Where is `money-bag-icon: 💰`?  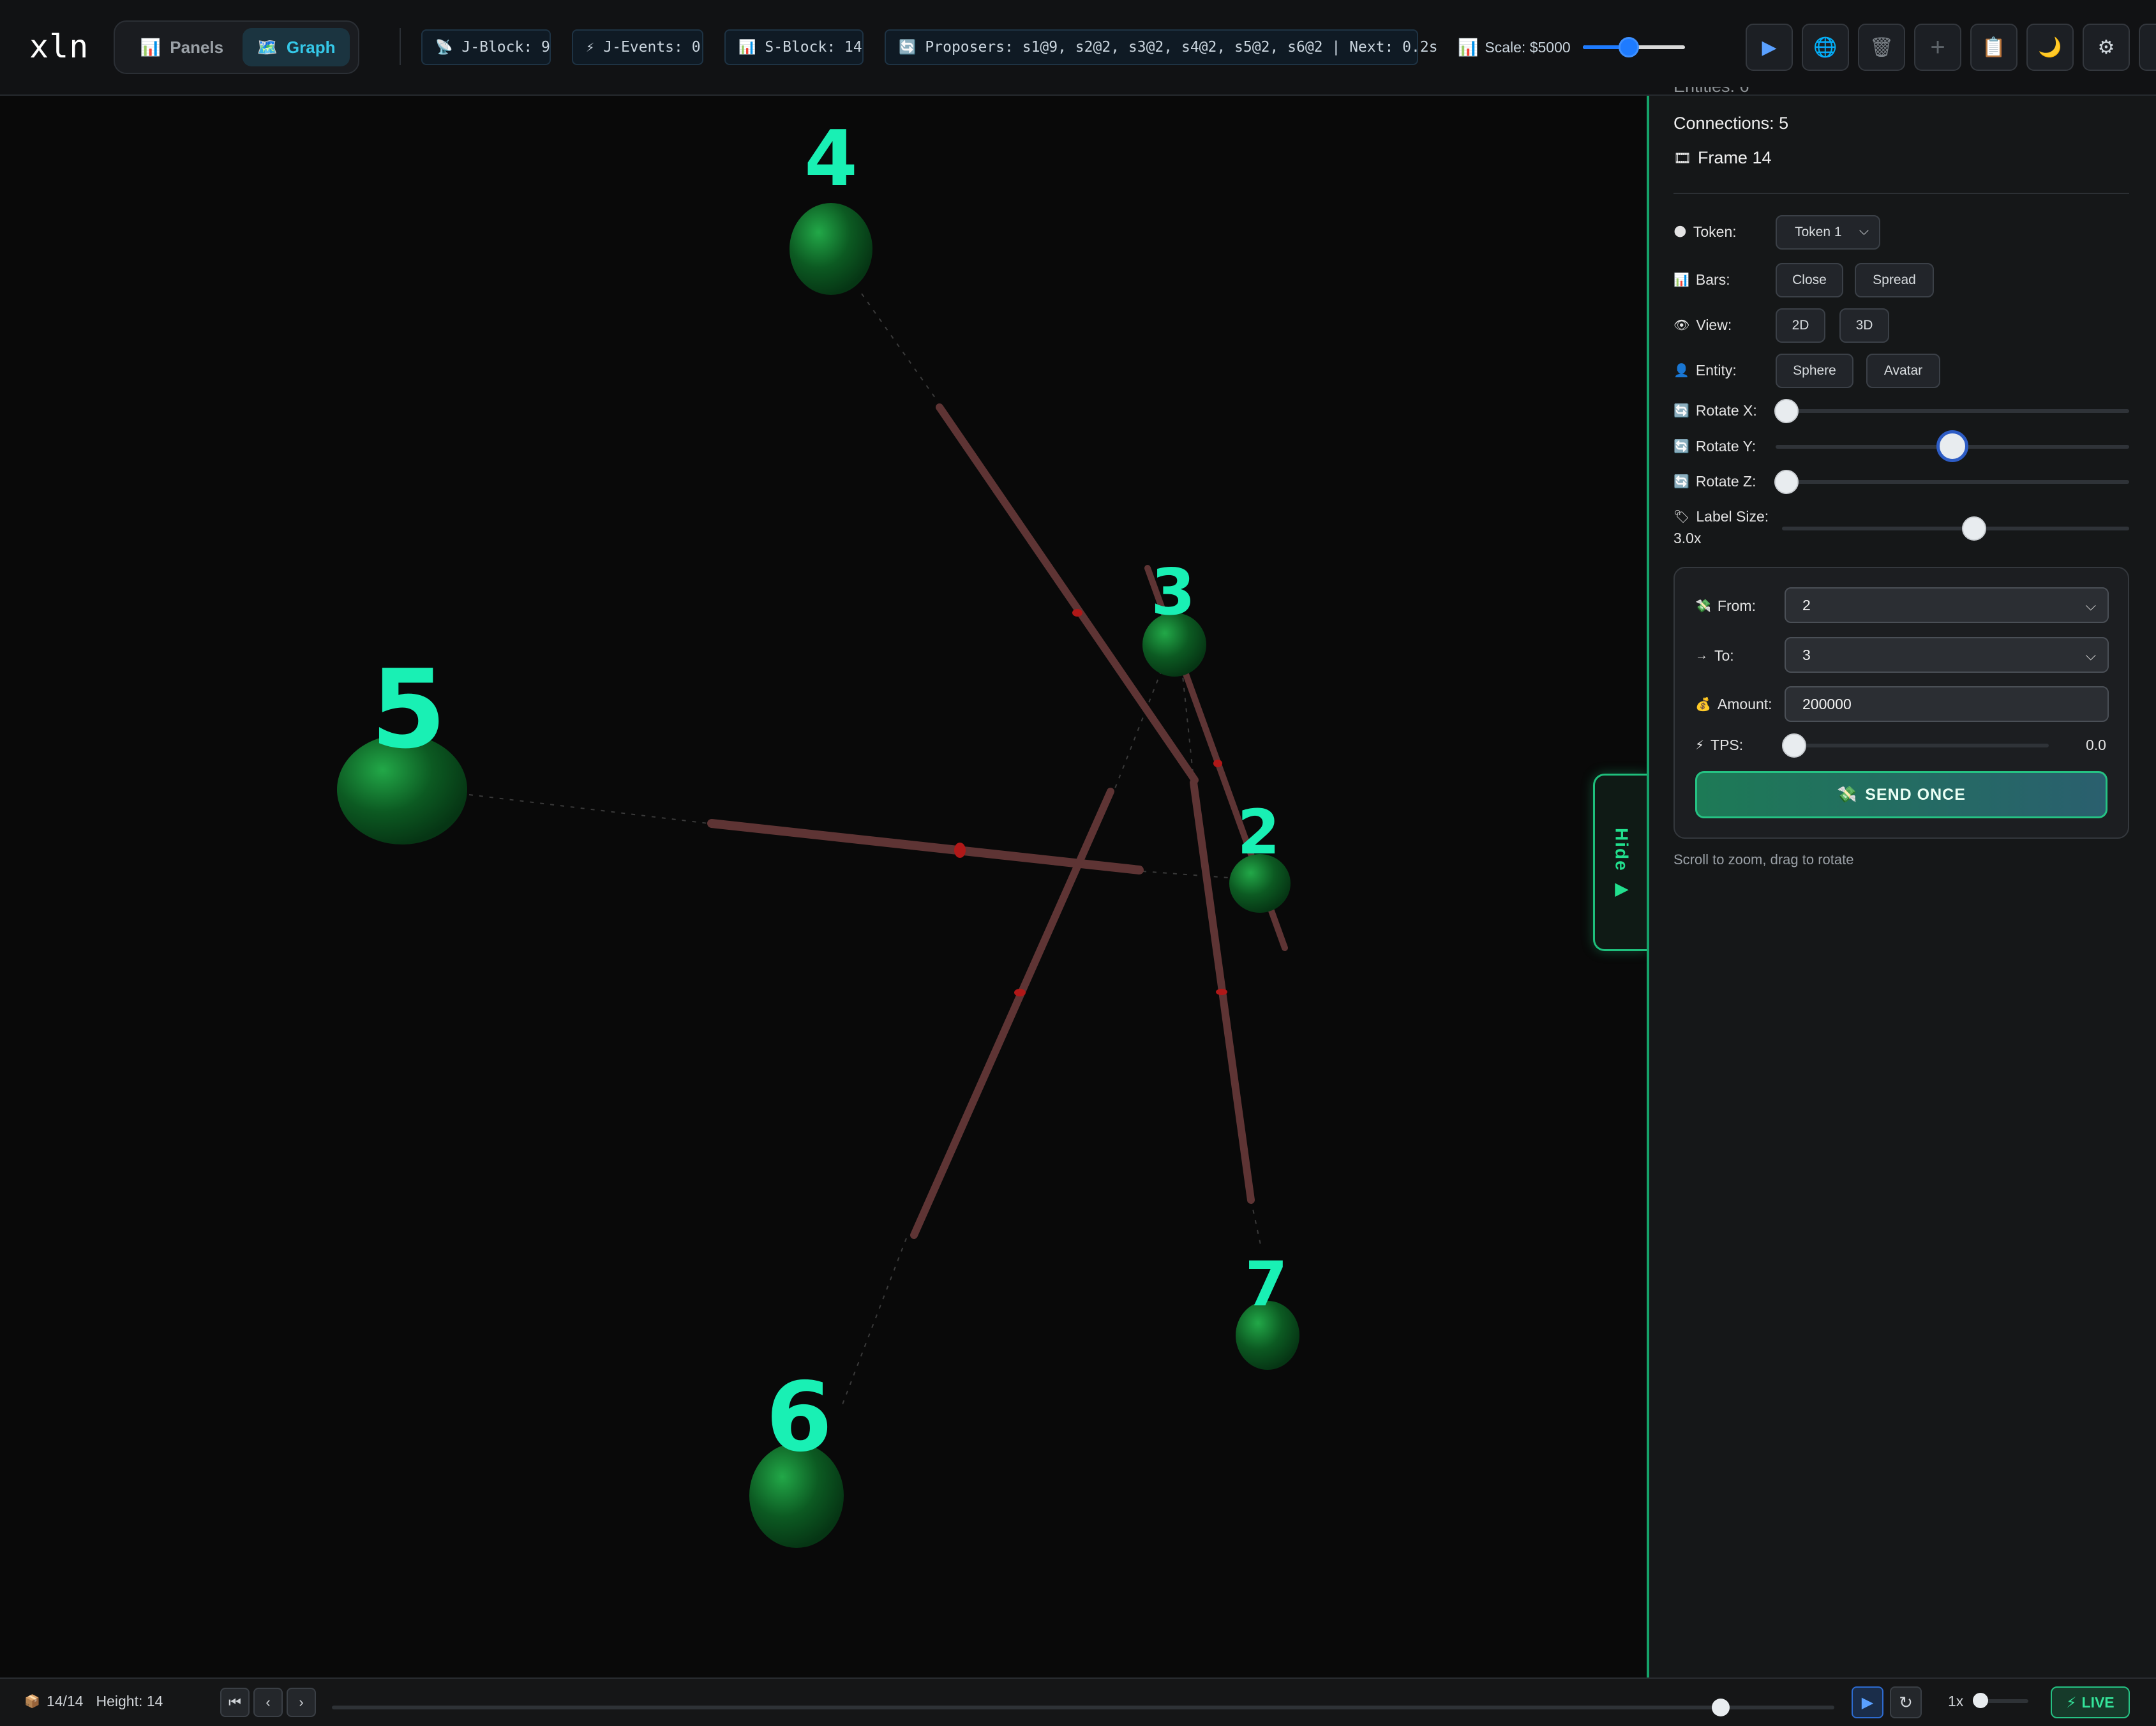
money-bag-icon: 💰 is located at coordinates (1703, 705).